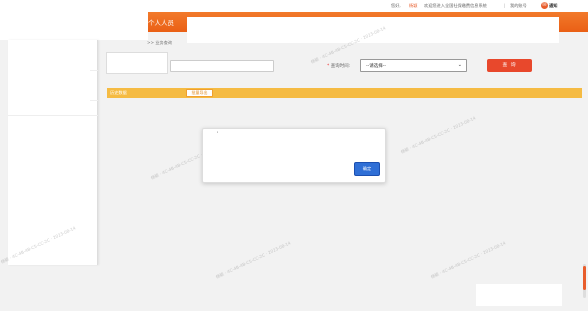  I want to click on alert-dialog: ' 确定, so click(294, 155).